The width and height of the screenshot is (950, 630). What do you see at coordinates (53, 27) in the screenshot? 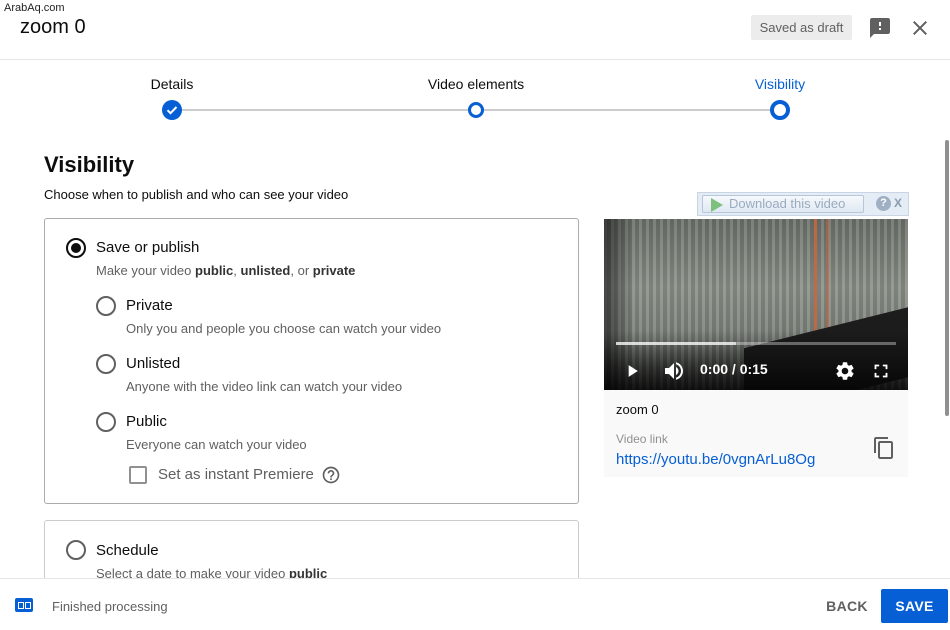
I see `video-title: zoom 0` at bounding box center [53, 27].